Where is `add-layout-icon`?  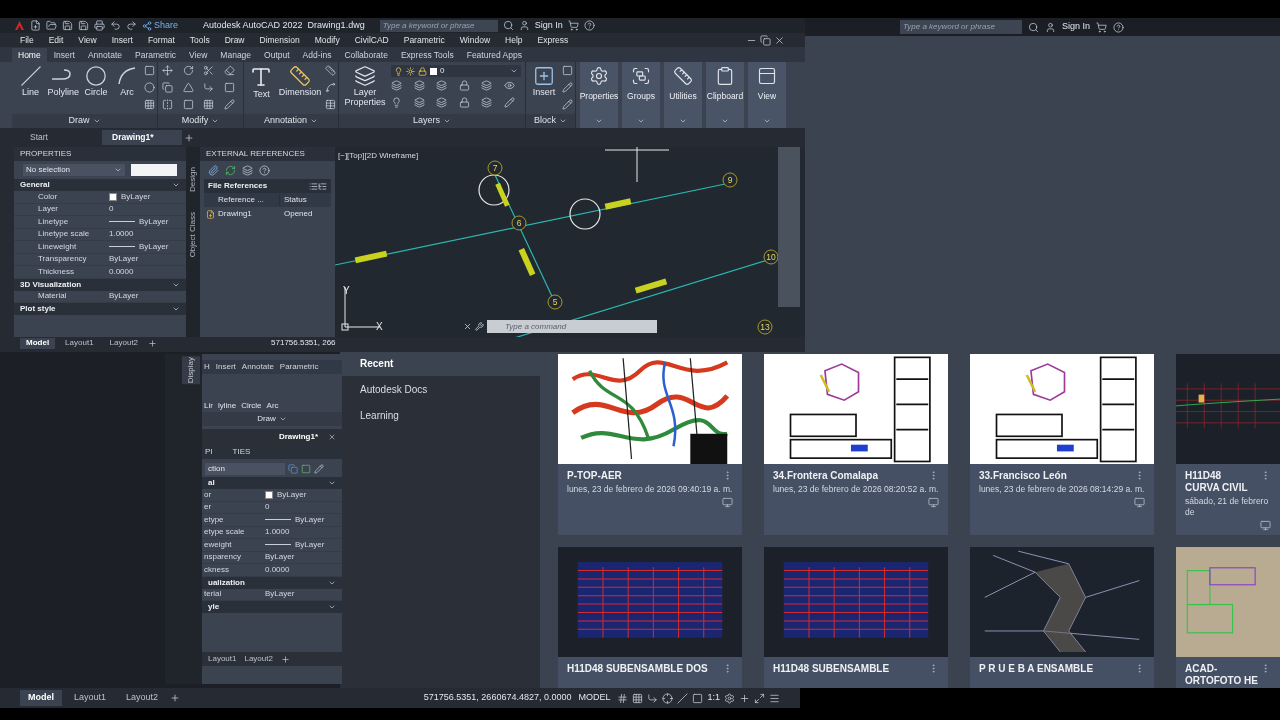 add-layout-icon is located at coordinates (285, 659).